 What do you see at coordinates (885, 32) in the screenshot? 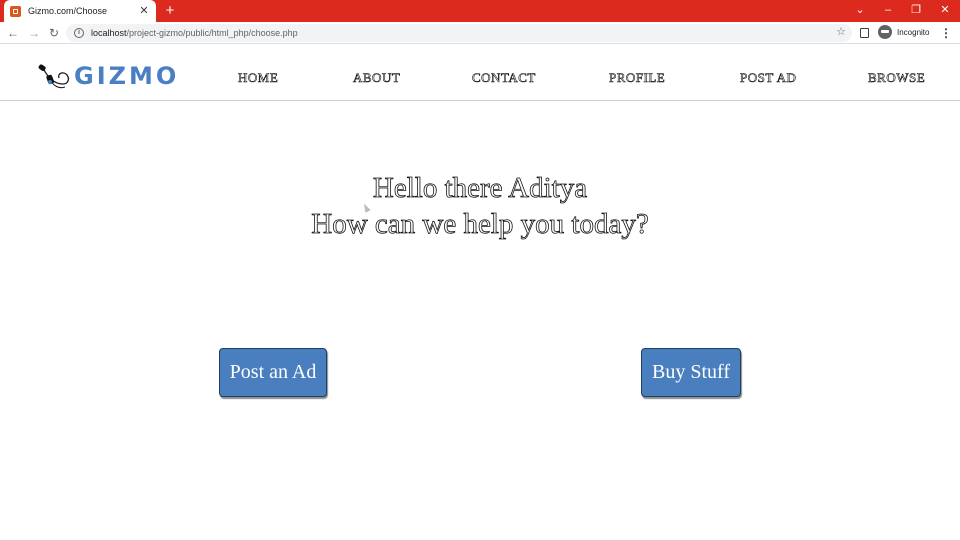
I see `incognito-icon` at bounding box center [885, 32].